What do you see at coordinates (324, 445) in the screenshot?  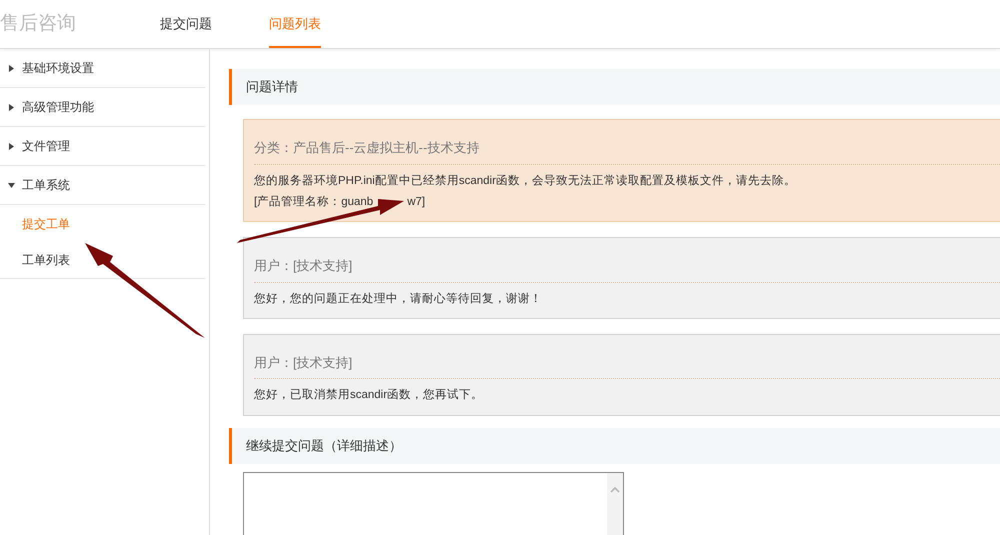 I see `section-title: 继续提交问题（详细描述）` at bounding box center [324, 445].